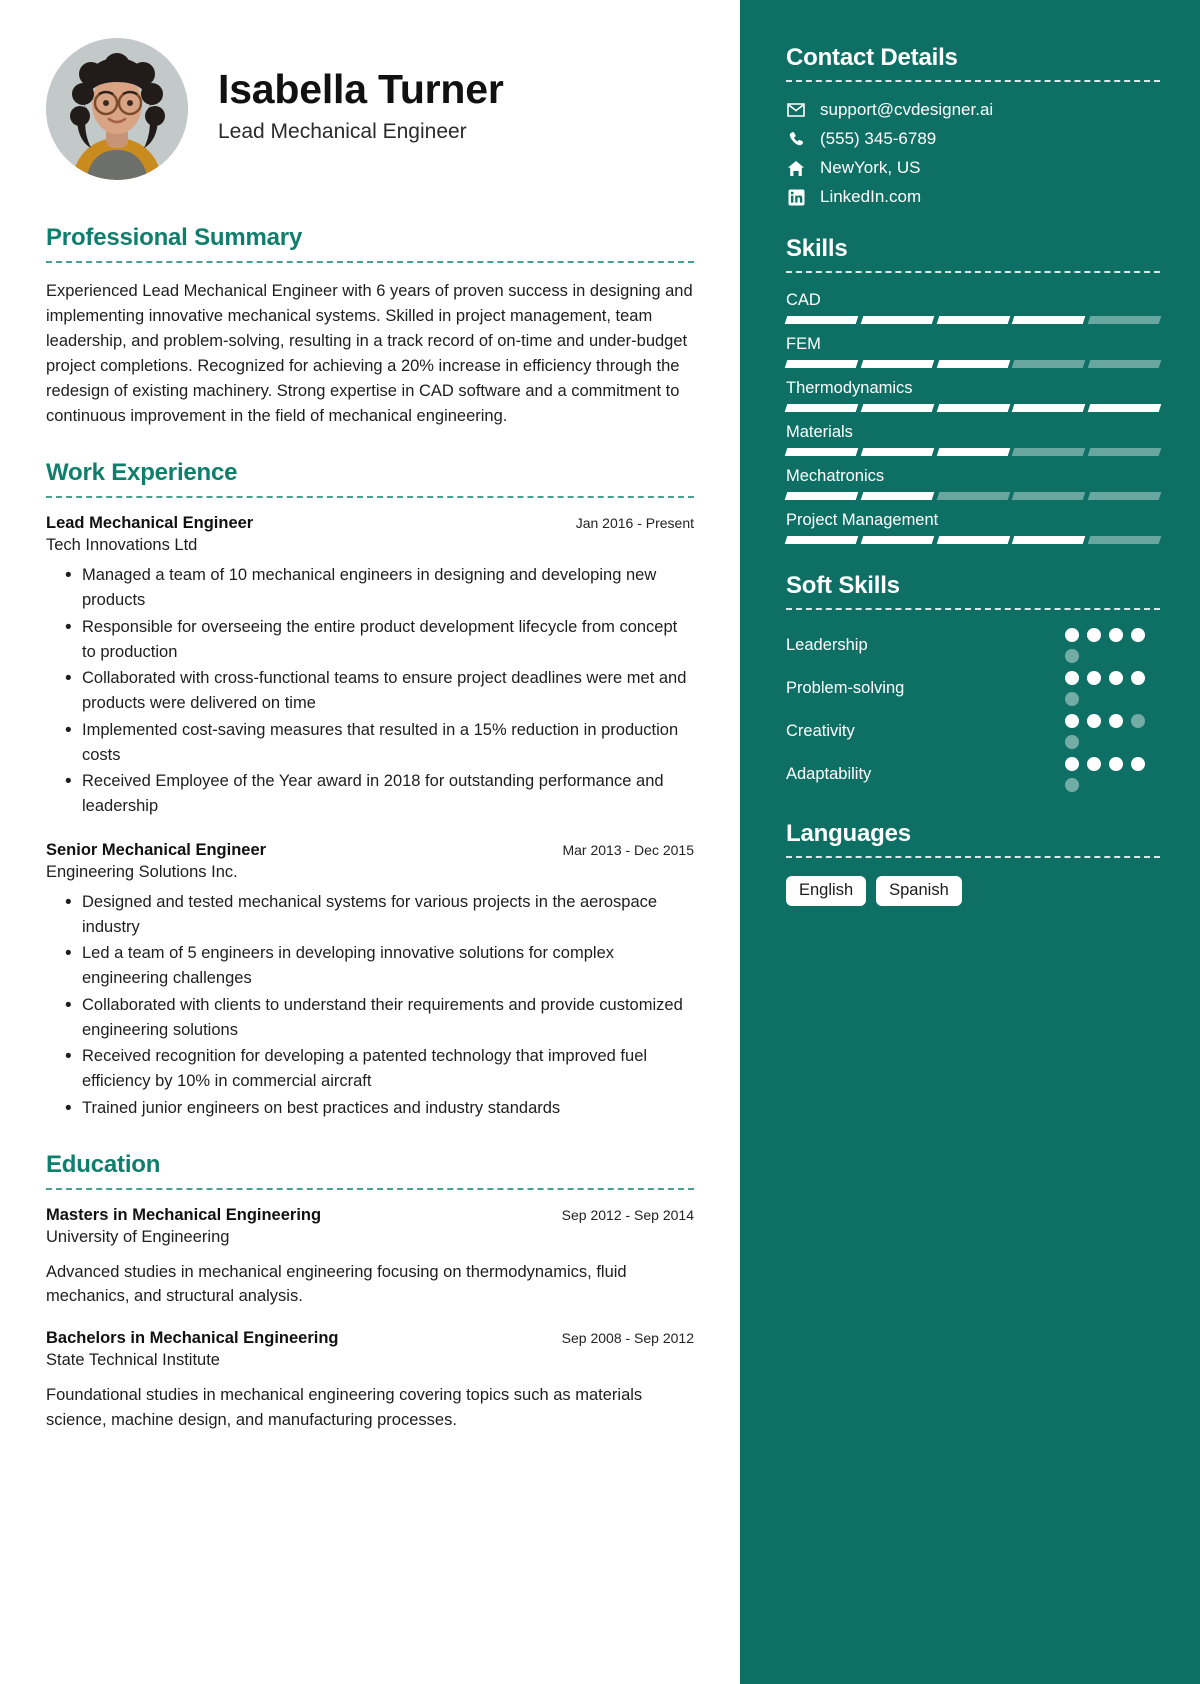 Image resolution: width=1200 pixels, height=1684 pixels. I want to click on education-degree: Bachelors in Mechanical Engineering, so click(192, 1338).